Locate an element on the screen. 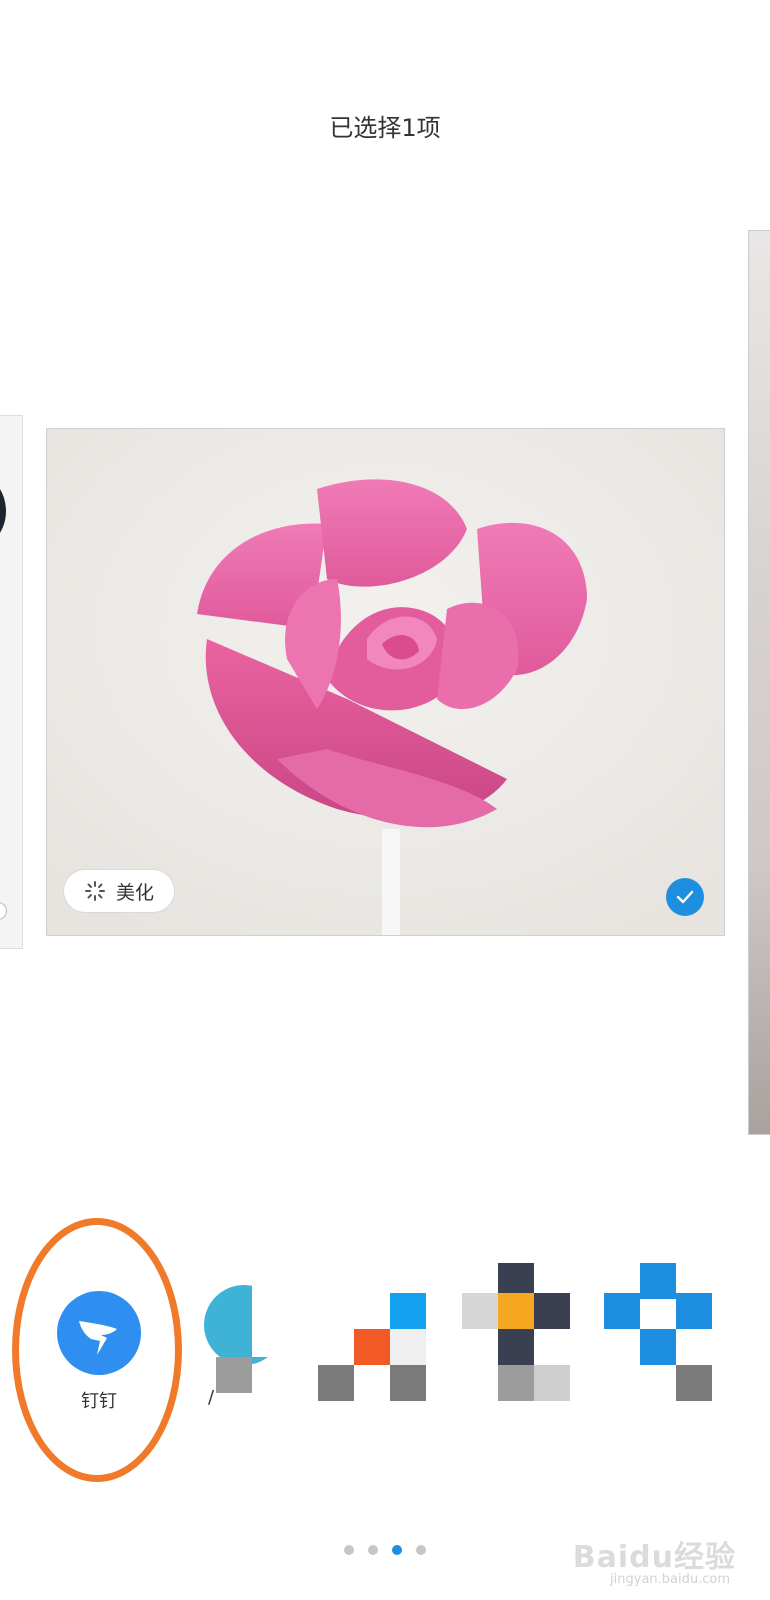 The image size is (770, 1600). highlight-annotation-ring is located at coordinates (97, 1350).